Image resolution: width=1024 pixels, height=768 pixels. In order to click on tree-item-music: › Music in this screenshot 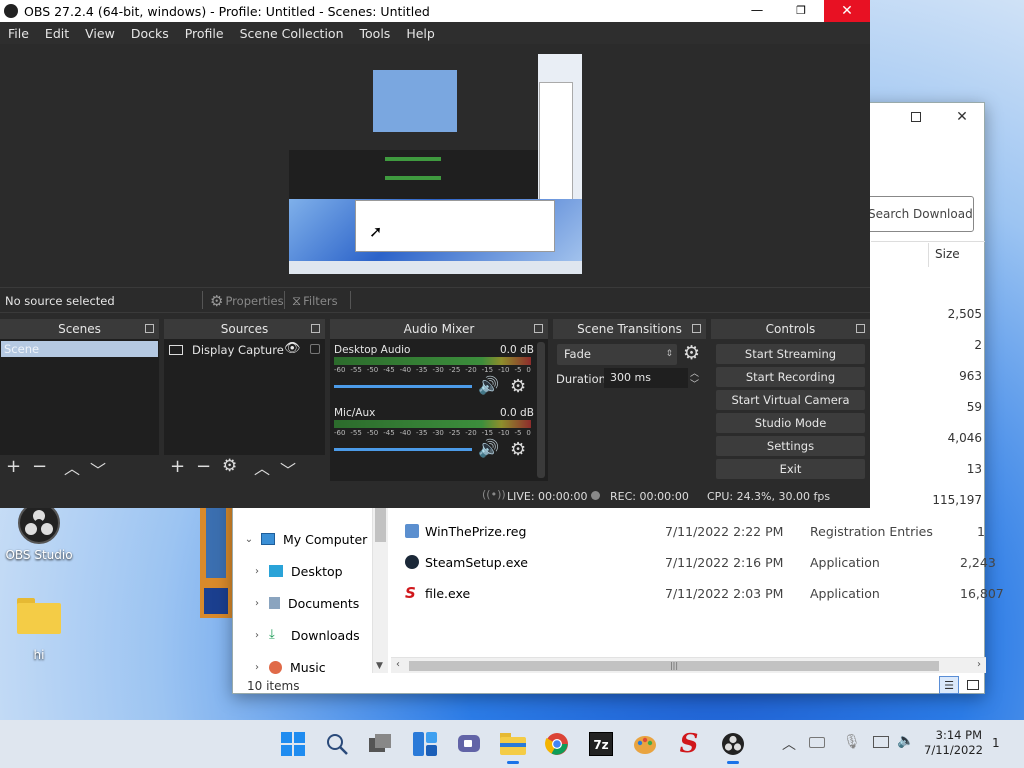, I will do `click(285, 667)`.